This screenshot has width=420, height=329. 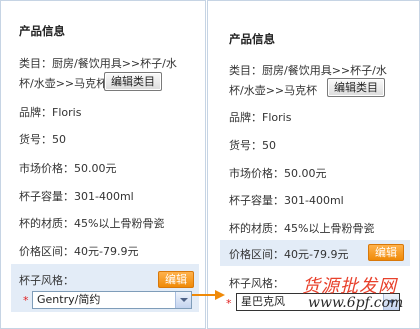 What do you see at coordinates (26, 300) in the screenshot?
I see `required-mark: *` at bounding box center [26, 300].